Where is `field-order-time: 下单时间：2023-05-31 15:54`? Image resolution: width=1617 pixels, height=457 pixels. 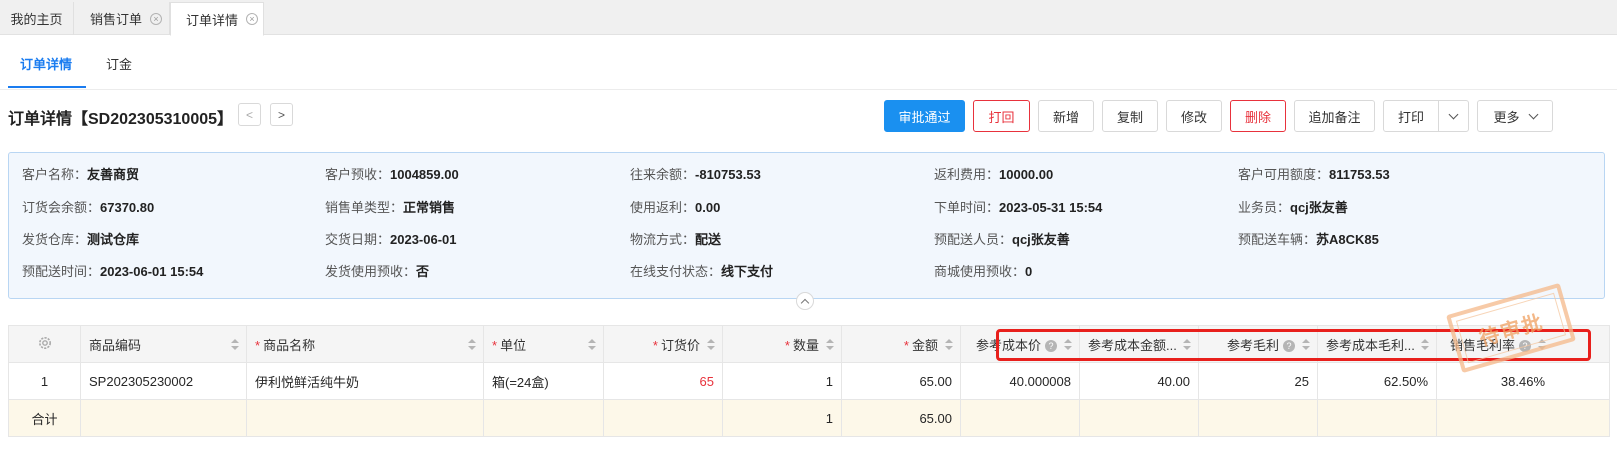 field-order-time: 下单时间：2023-05-31 15:54 is located at coordinates (1018, 207).